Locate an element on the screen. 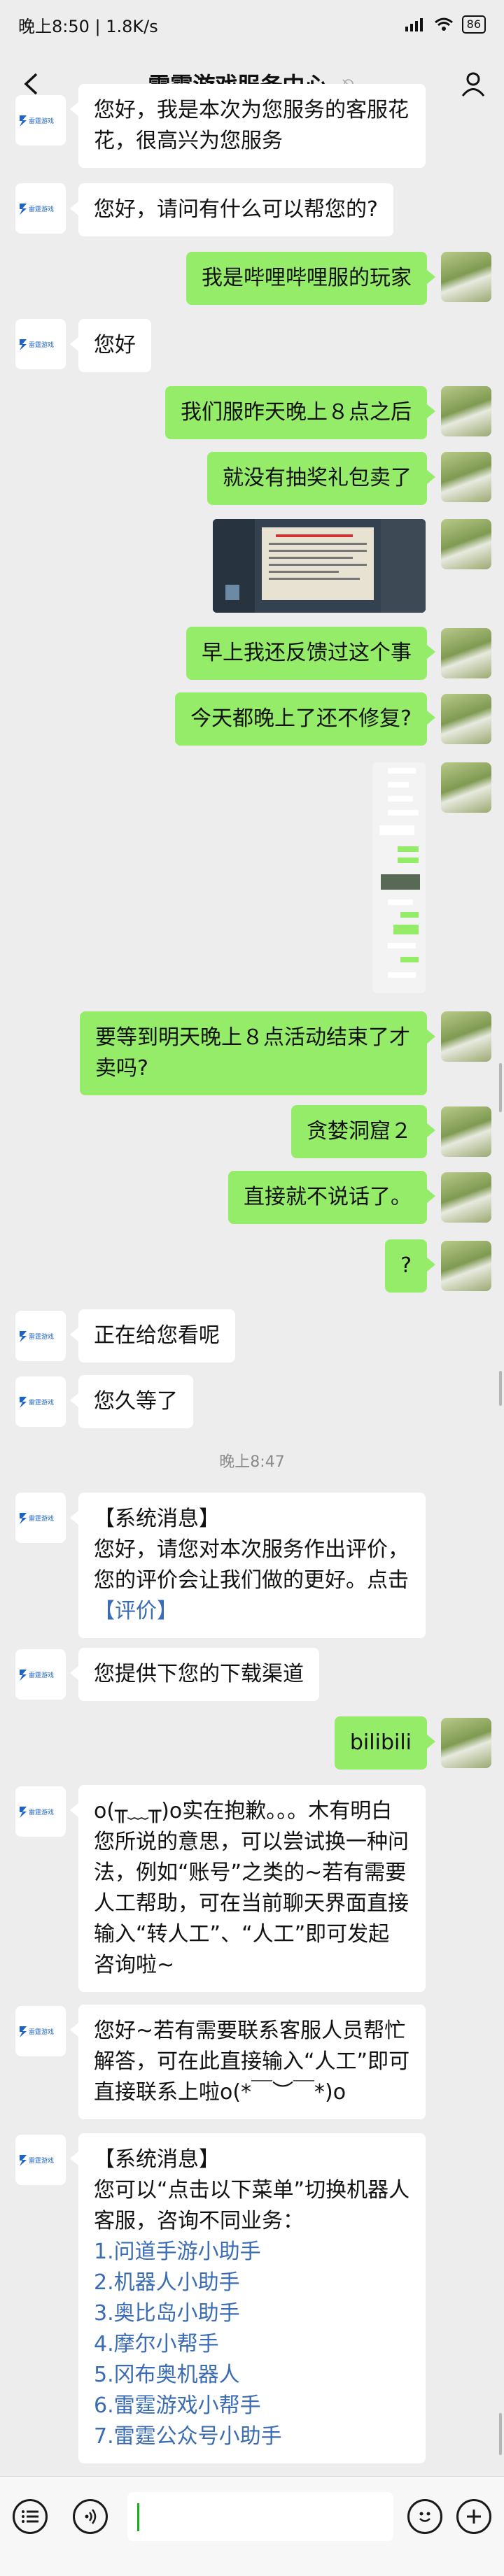  wifi-icon is located at coordinates (443, 24).